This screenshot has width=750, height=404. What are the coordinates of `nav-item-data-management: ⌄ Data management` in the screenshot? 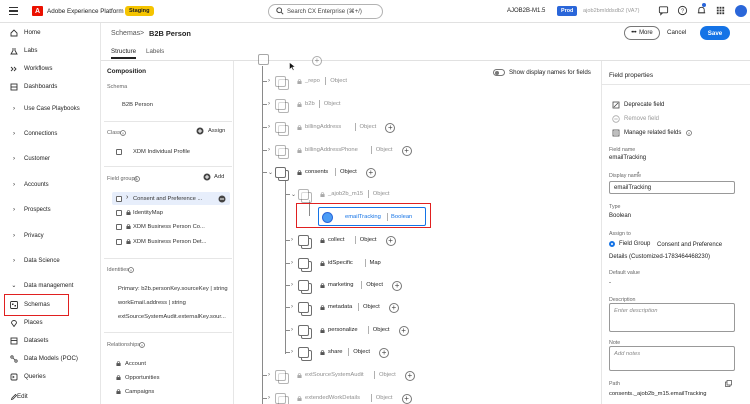 It's located at (50, 285).